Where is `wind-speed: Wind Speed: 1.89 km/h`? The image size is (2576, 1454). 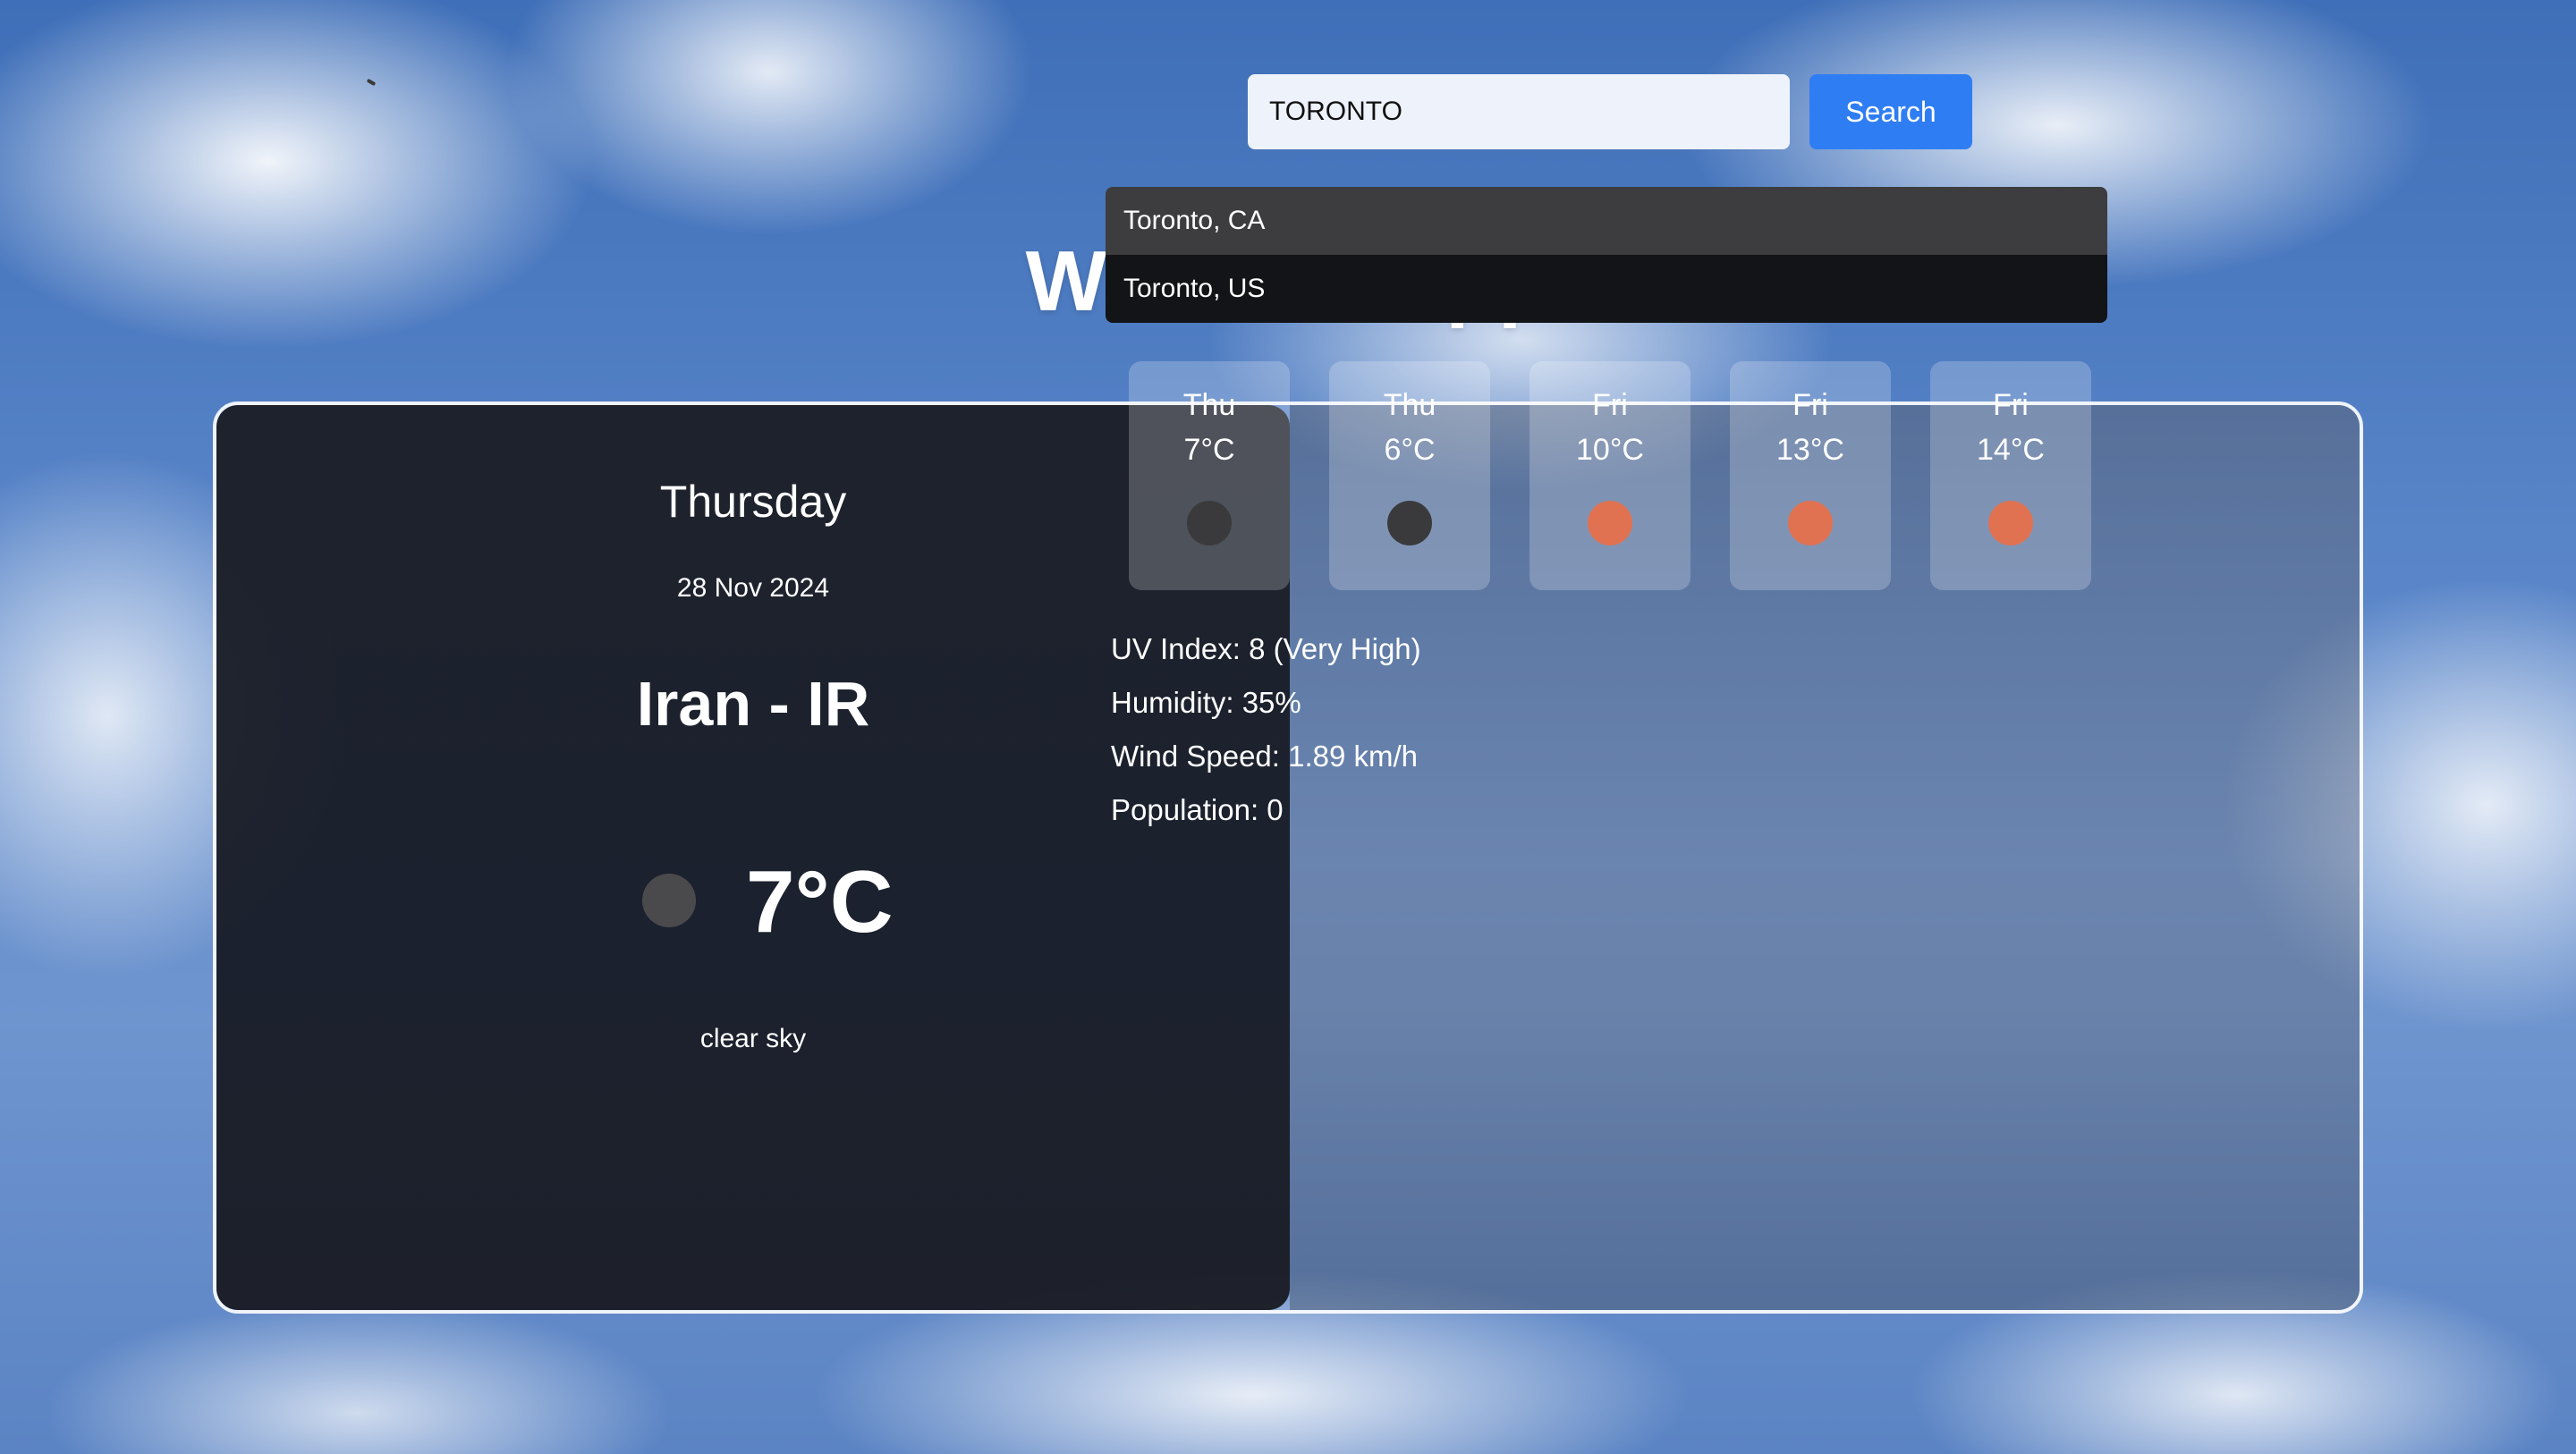
wind-speed: Wind Speed: 1.89 km/h is located at coordinates (1265, 756).